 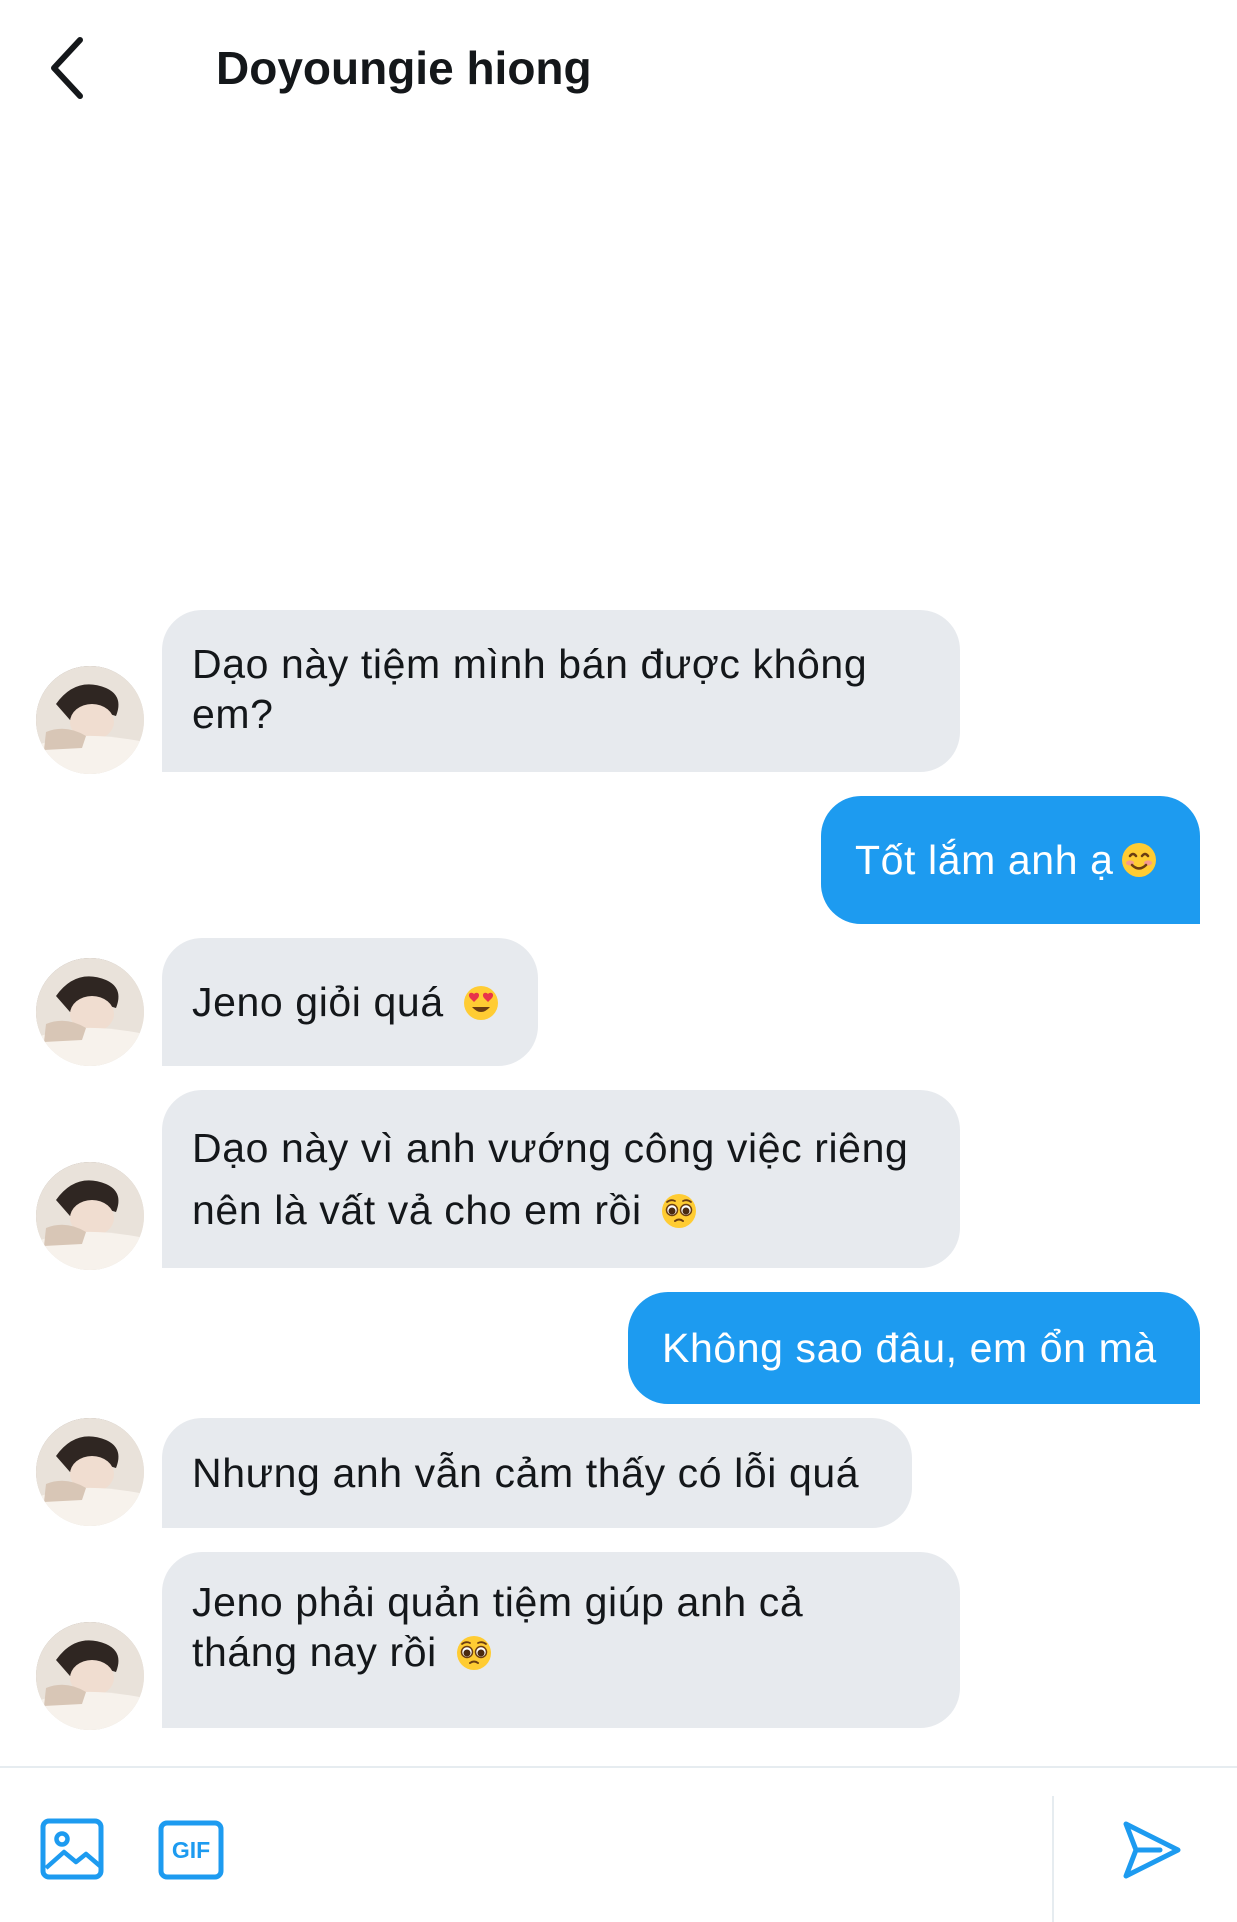 What do you see at coordinates (318, 1002) in the screenshot?
I see `message-text: Jeno giỏi quá` at bounding box center [318, 1002].